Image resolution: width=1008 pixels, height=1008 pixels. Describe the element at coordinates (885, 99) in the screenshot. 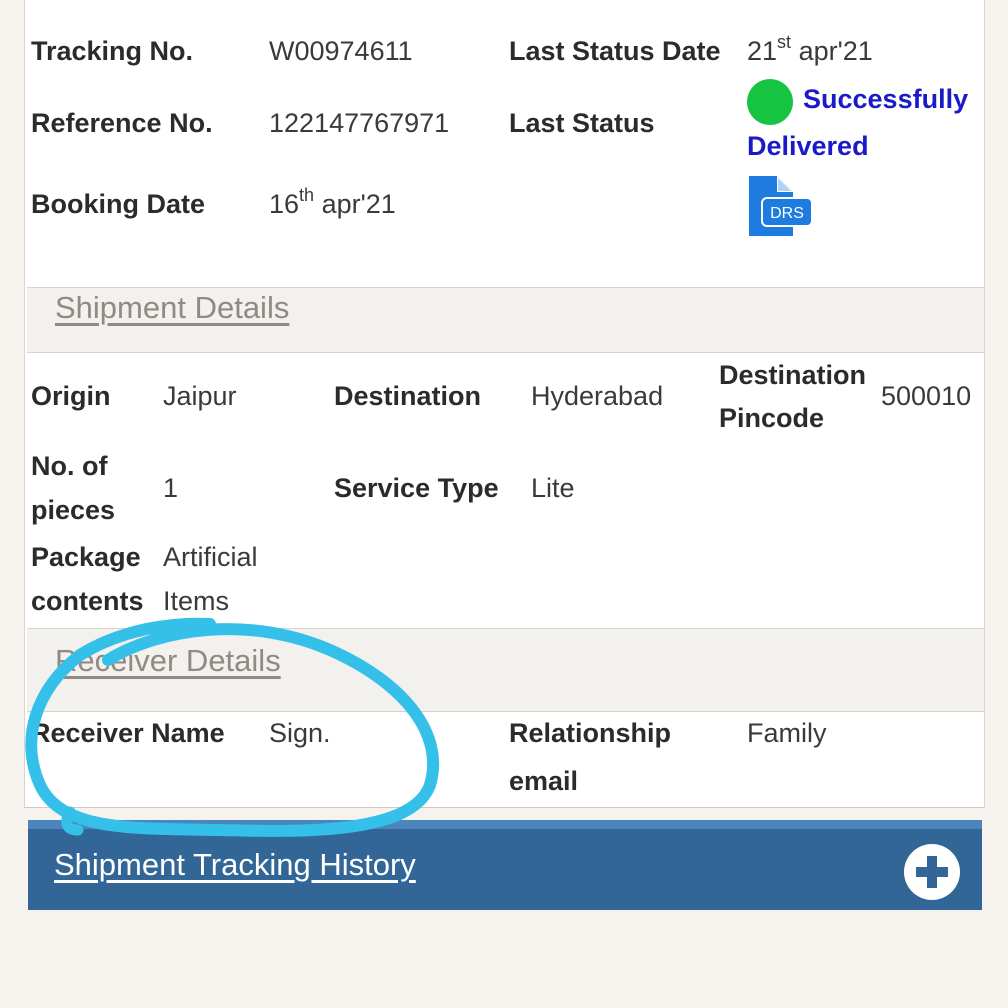

I see `last-status-value-line1: Successfully` at that location.